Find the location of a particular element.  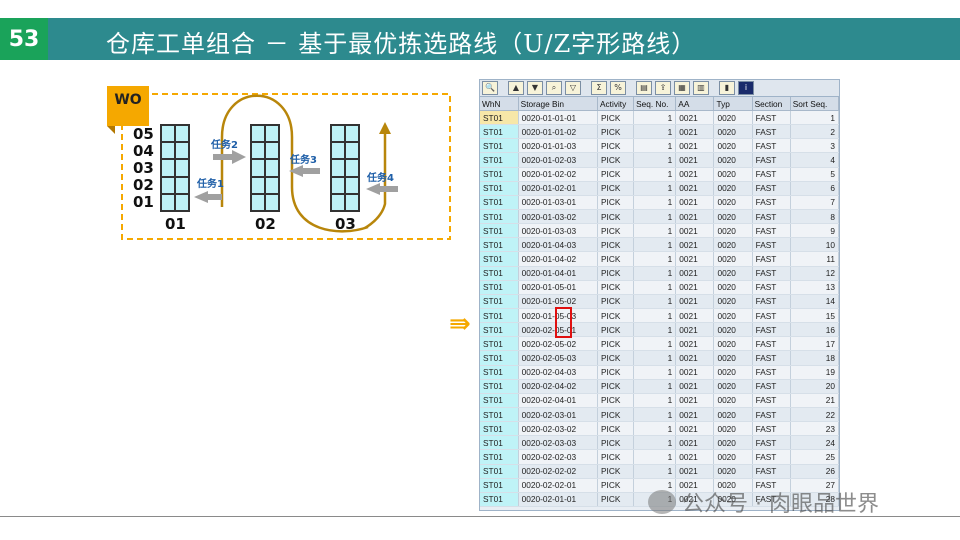

table-cell: 0020-01-04-03 is located at coordinates (558, 245).